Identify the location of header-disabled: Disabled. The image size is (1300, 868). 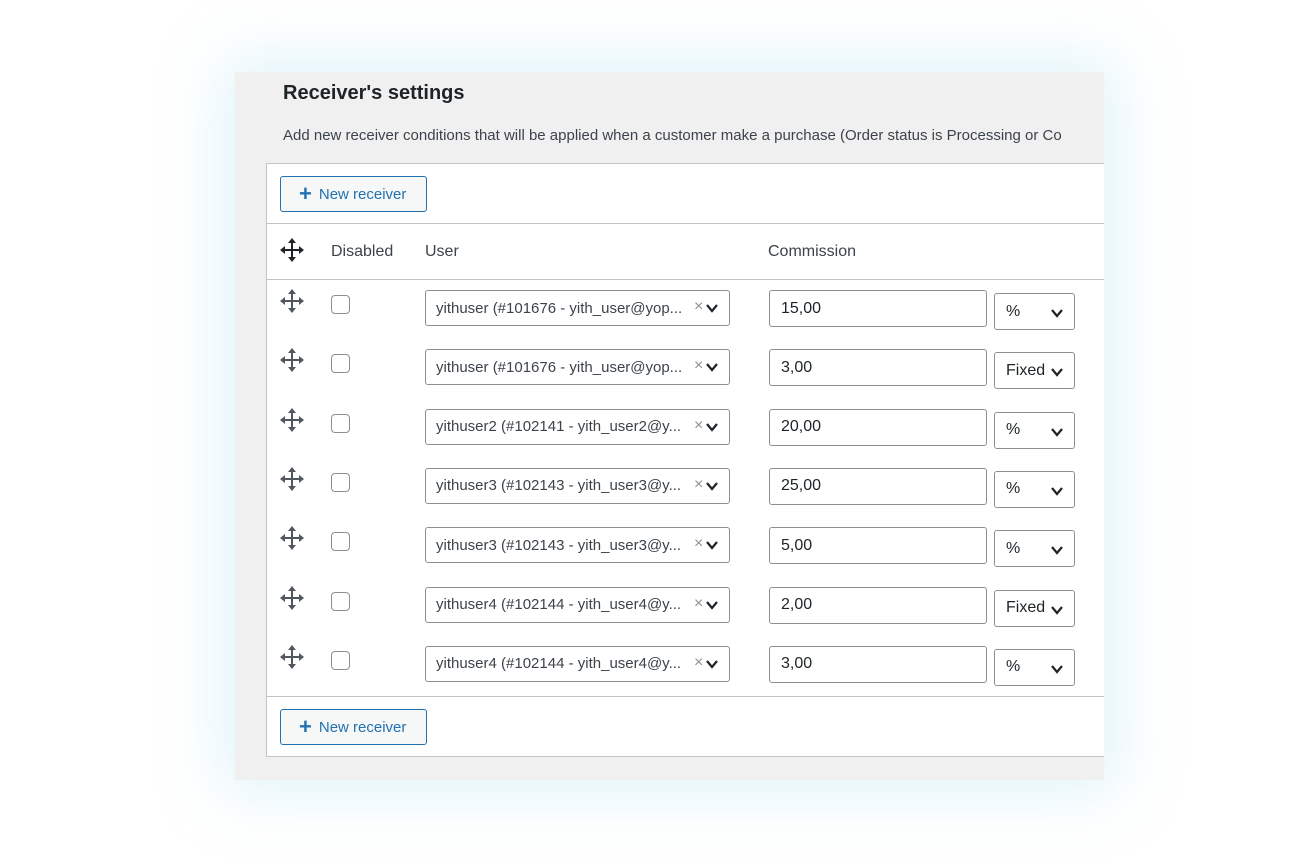
(362, 251).